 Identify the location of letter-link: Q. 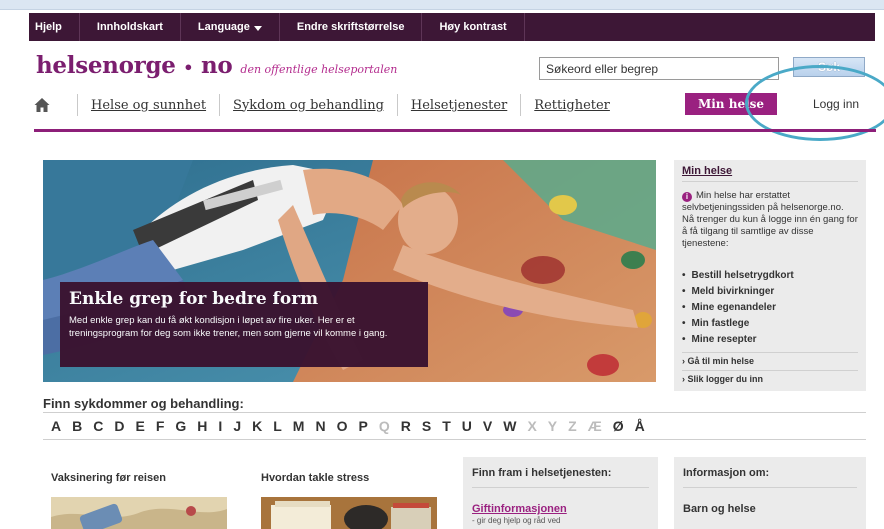
(384, 426).